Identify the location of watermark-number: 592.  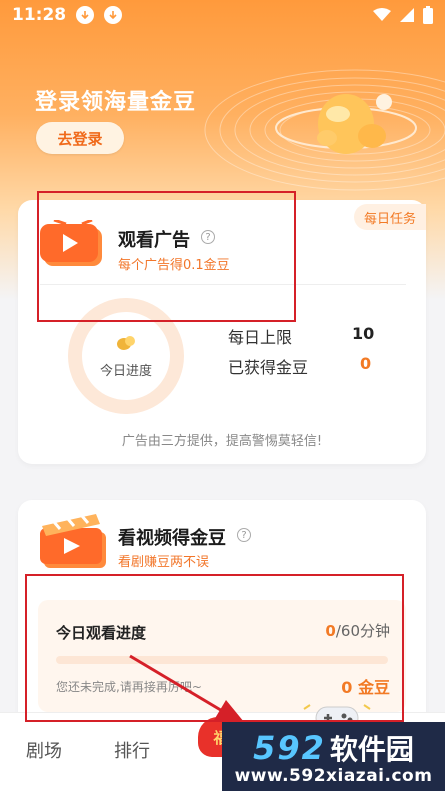
(289, 747).